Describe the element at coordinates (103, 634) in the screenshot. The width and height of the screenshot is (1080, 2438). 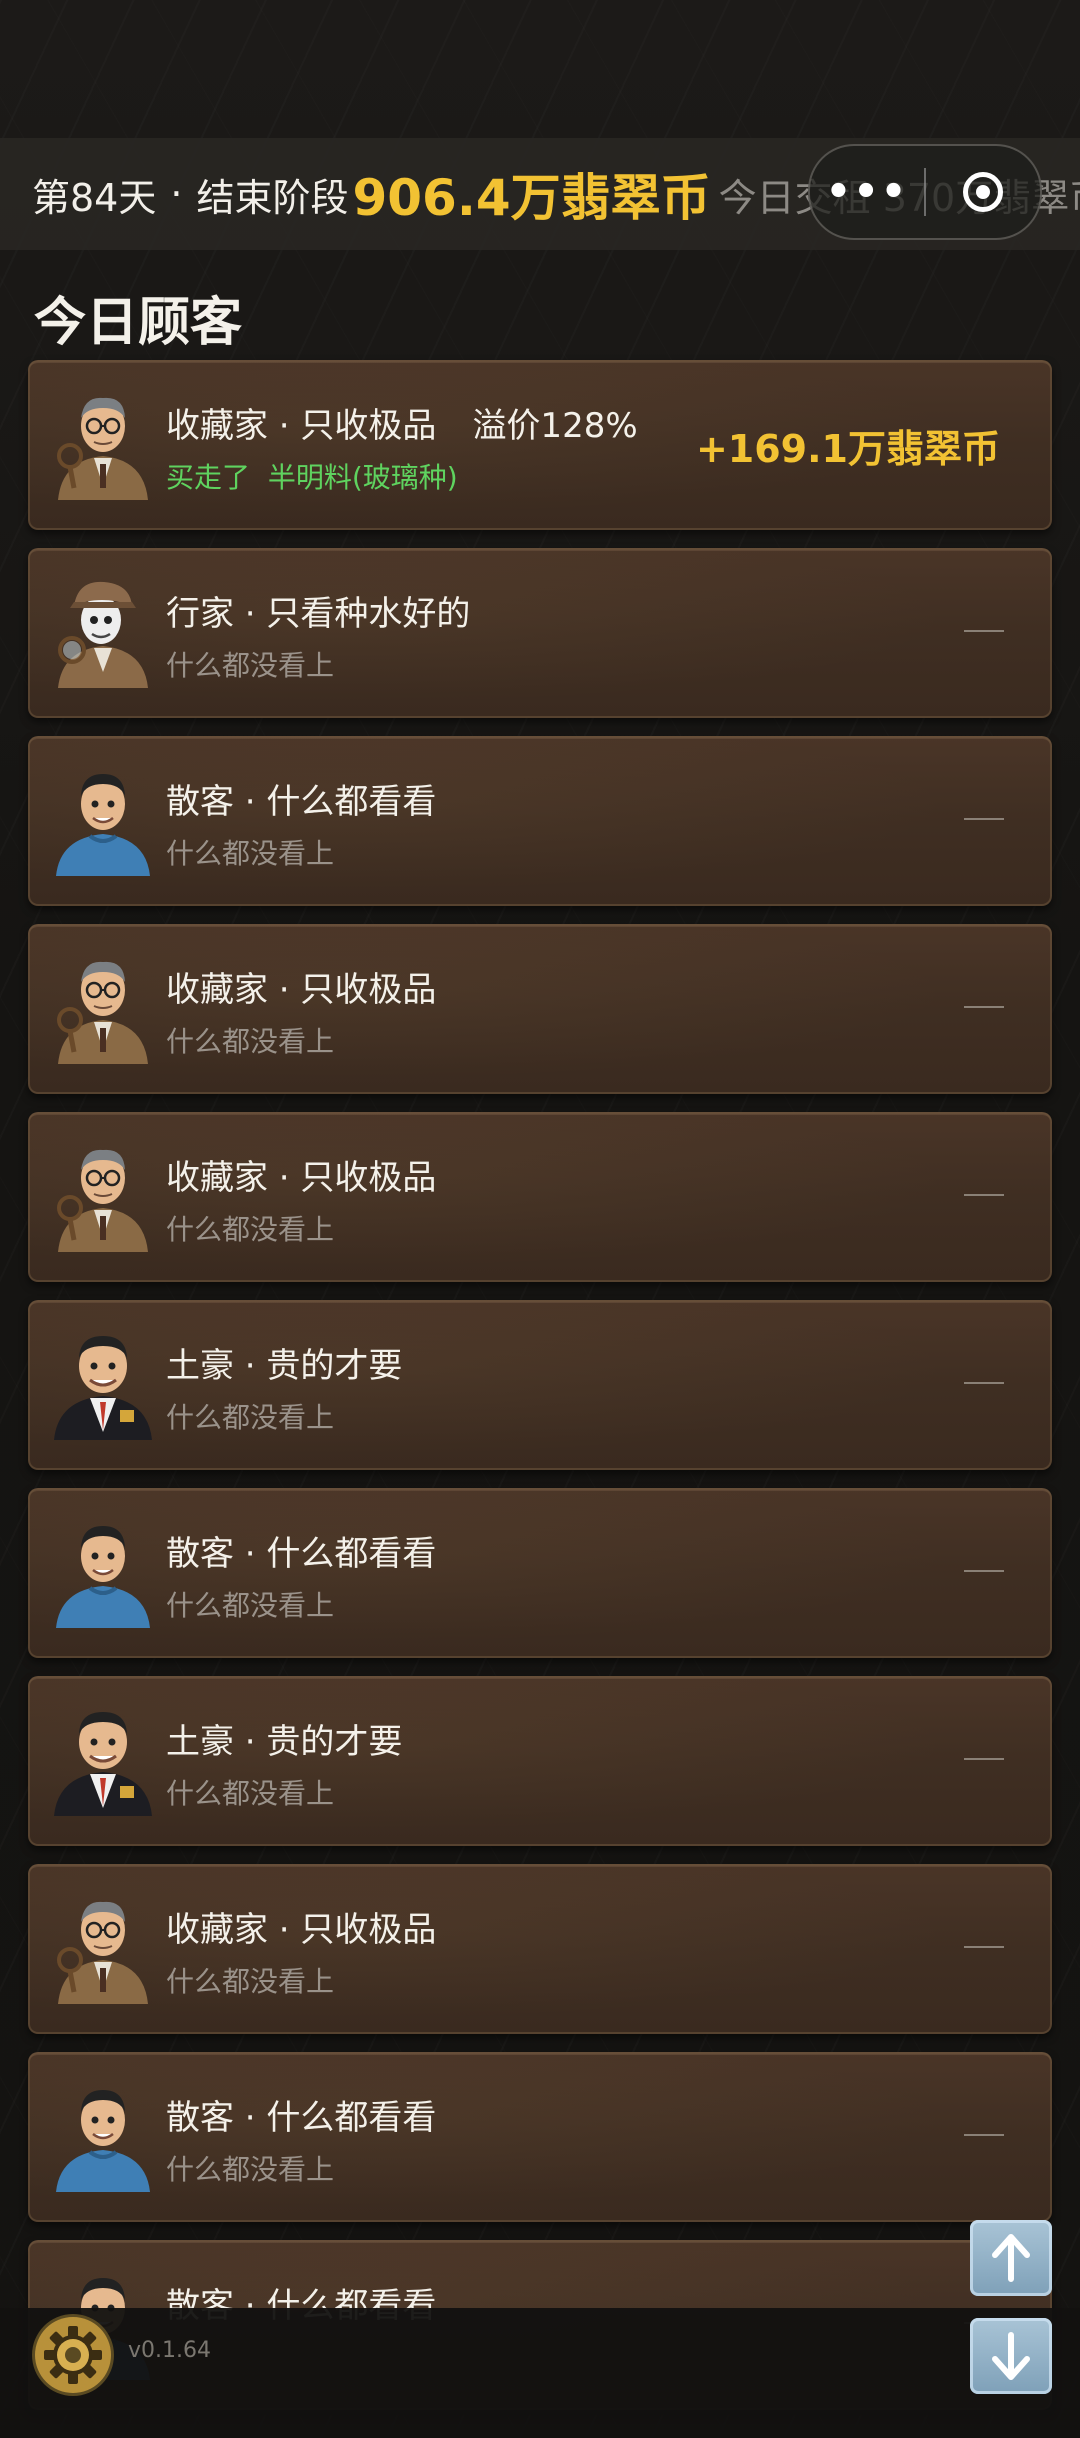
I see `expert-avatar` at that location.